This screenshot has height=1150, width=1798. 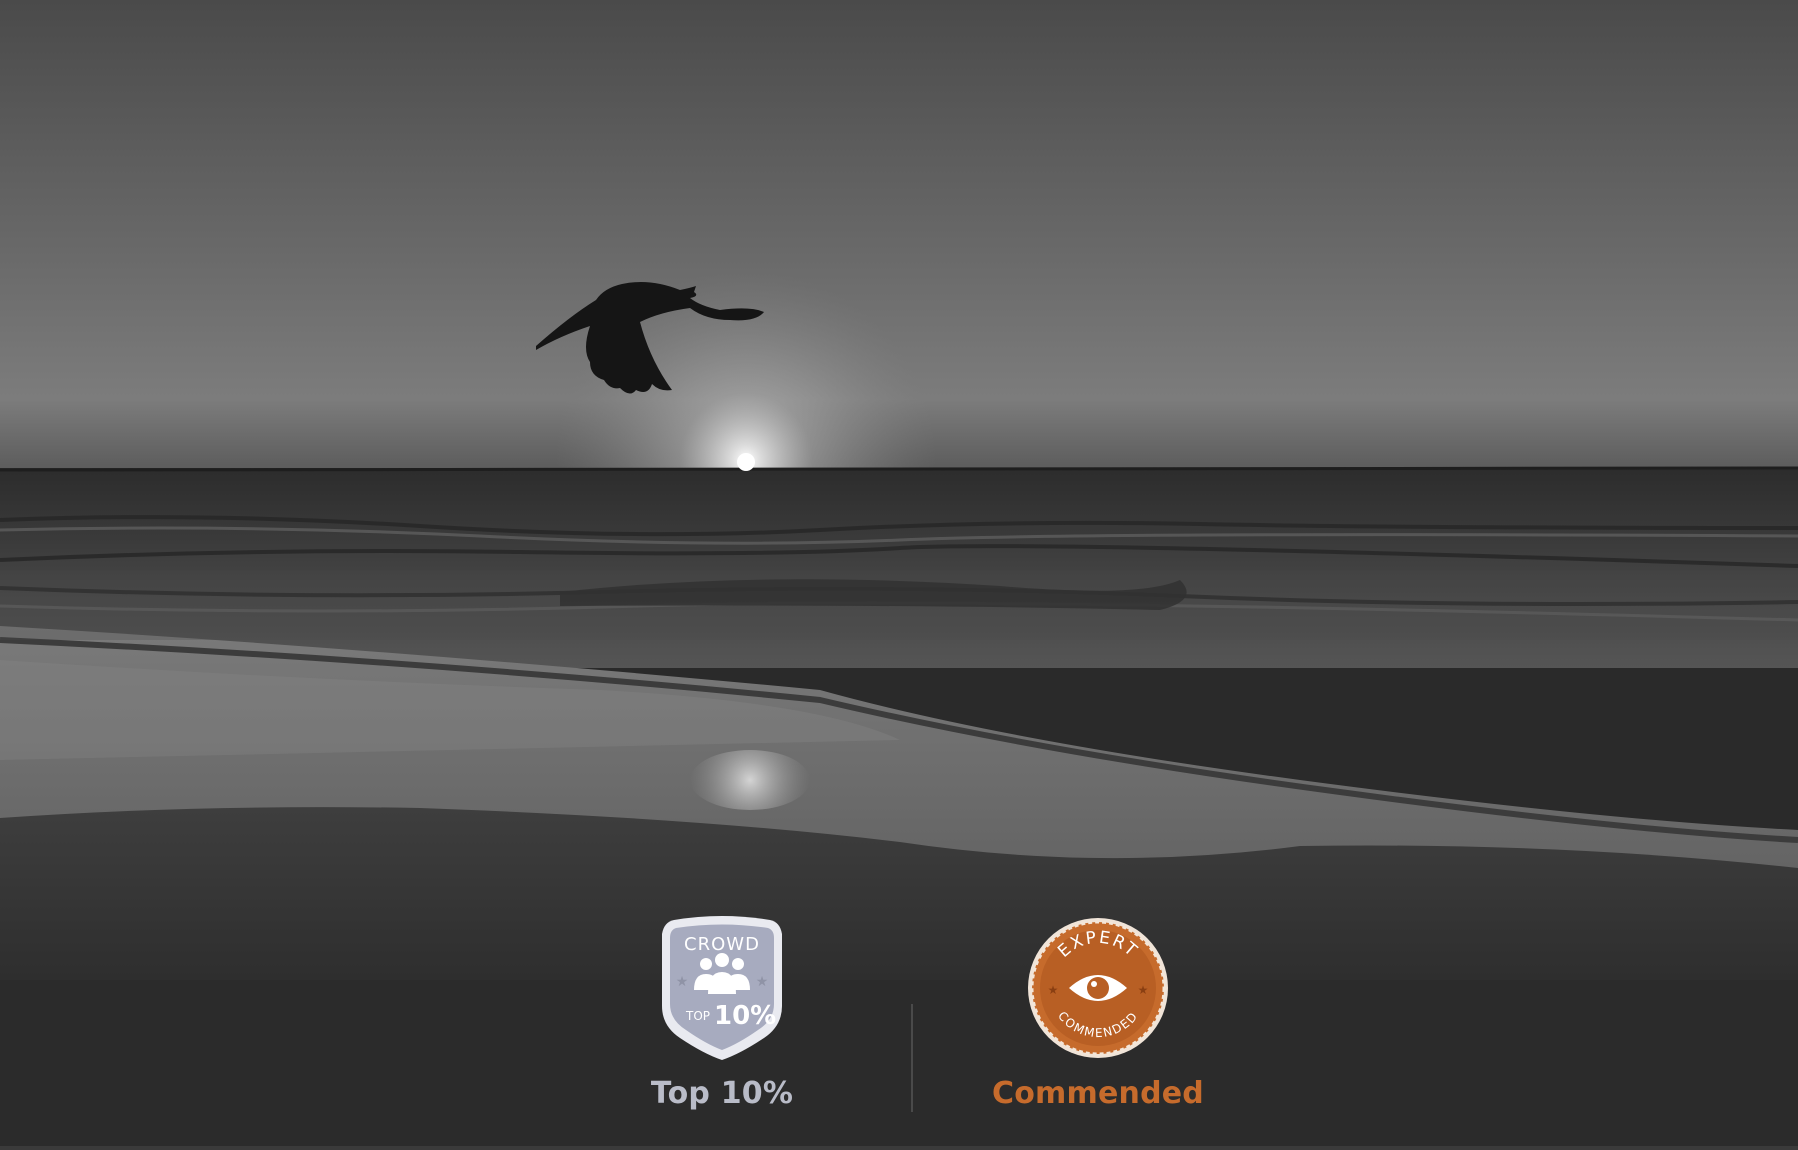 I want to click on crowd-badge-icon: CROWD ★ ★ TOP 10%, so click(x=722, y=988).